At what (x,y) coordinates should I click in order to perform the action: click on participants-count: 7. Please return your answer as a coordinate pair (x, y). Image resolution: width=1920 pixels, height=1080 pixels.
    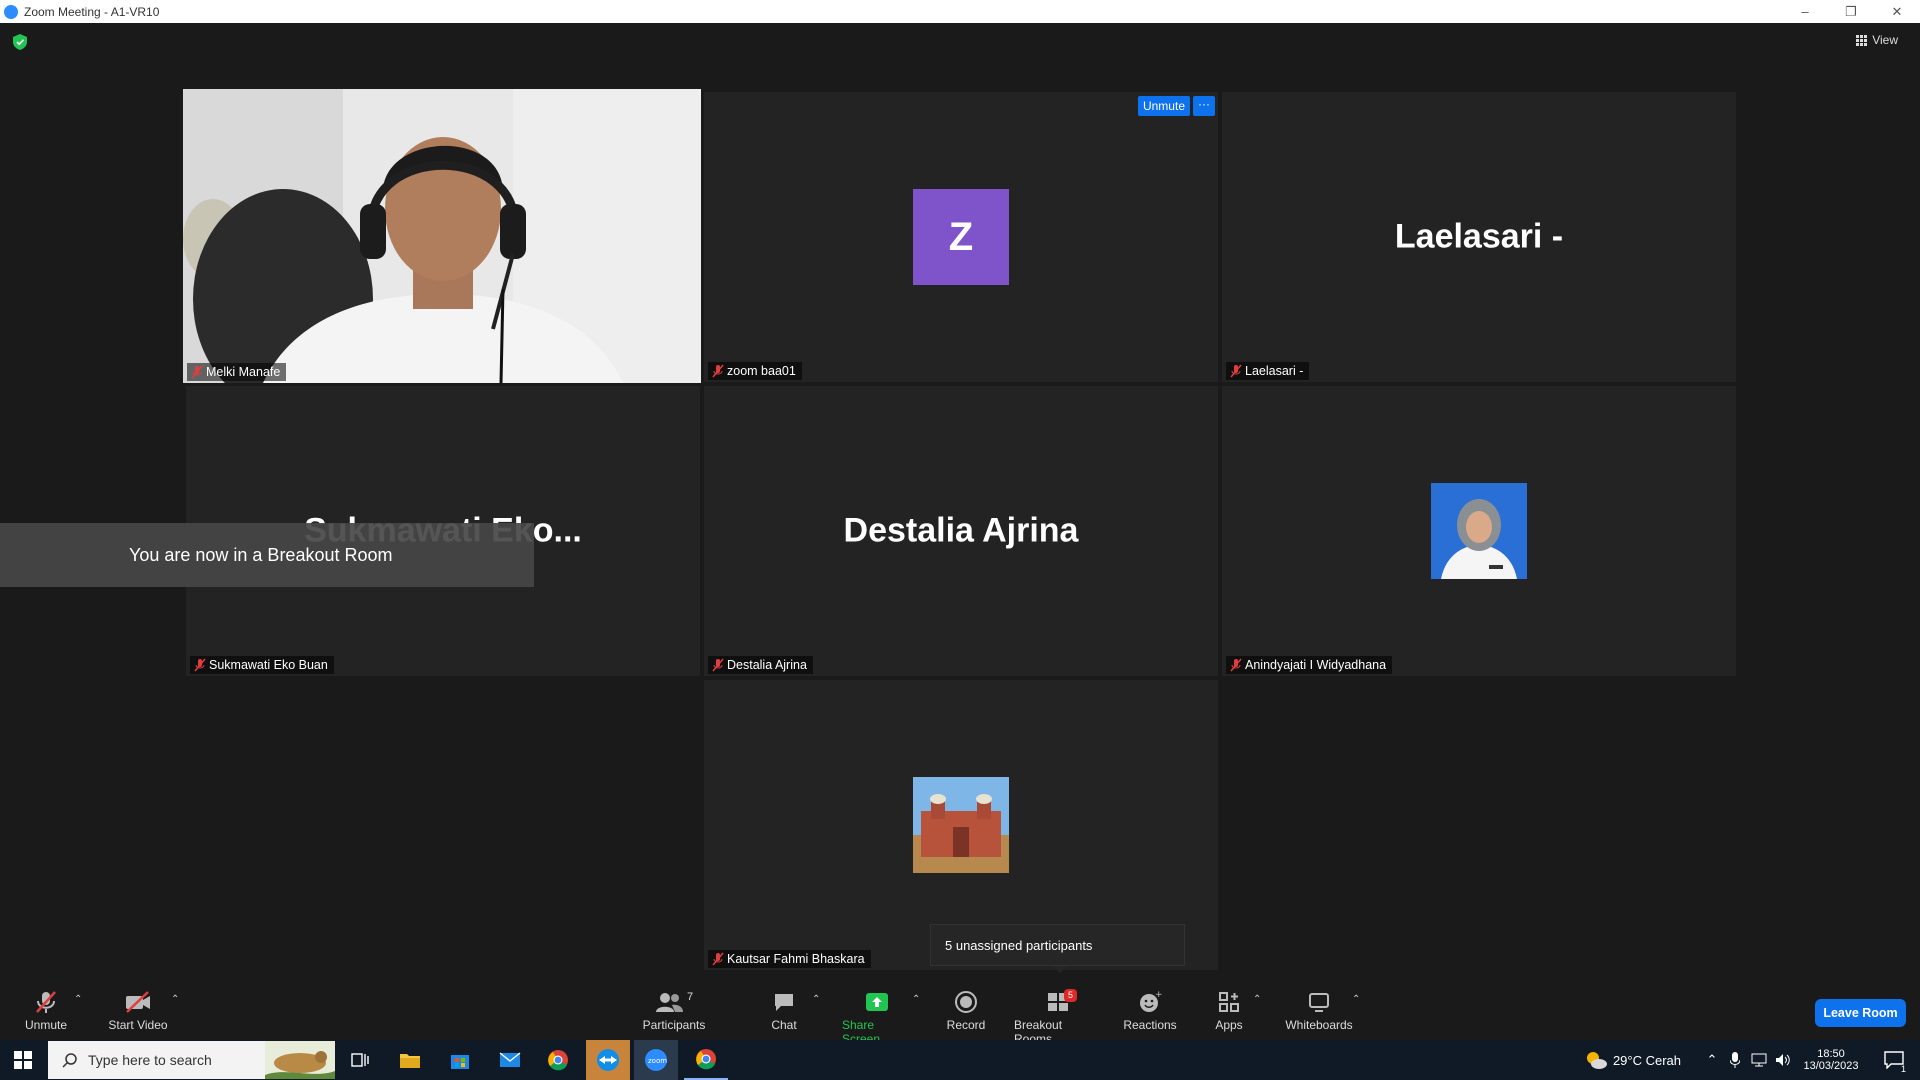
    Looking at the image, I should click on (690, 997).